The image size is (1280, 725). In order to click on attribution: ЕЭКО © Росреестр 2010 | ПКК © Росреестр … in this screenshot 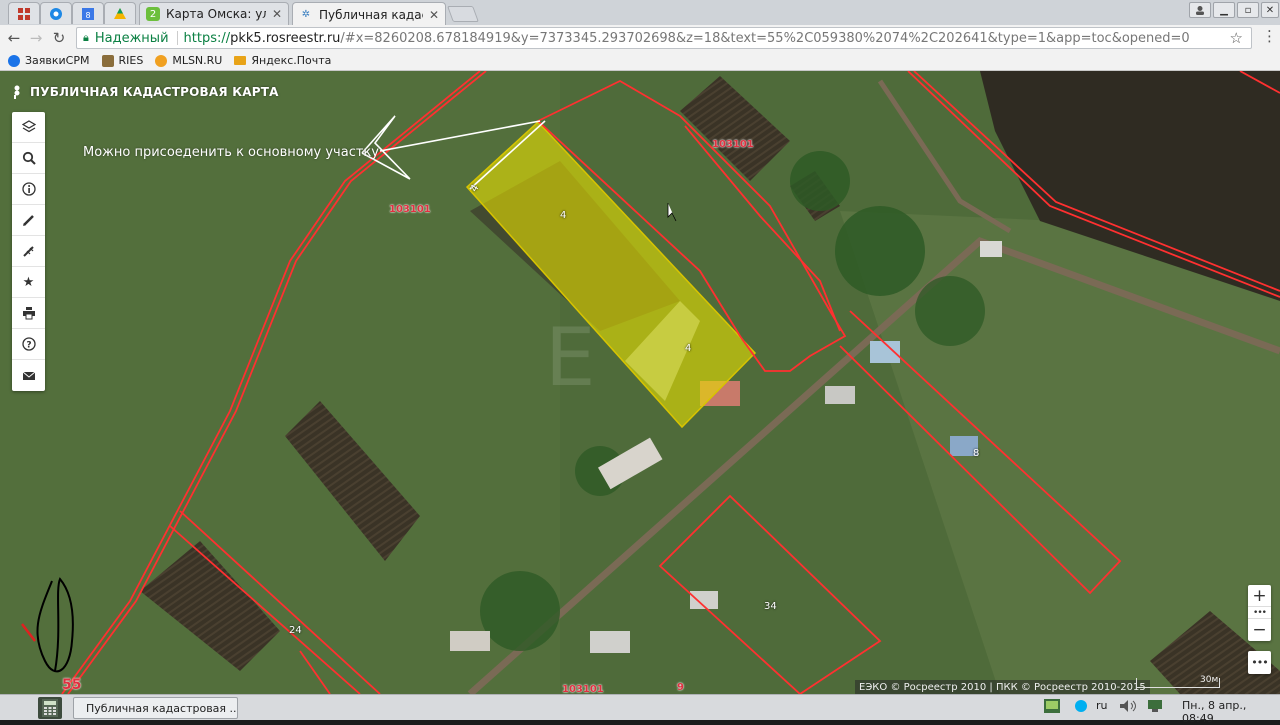, I will do `click(1002, 687)`.